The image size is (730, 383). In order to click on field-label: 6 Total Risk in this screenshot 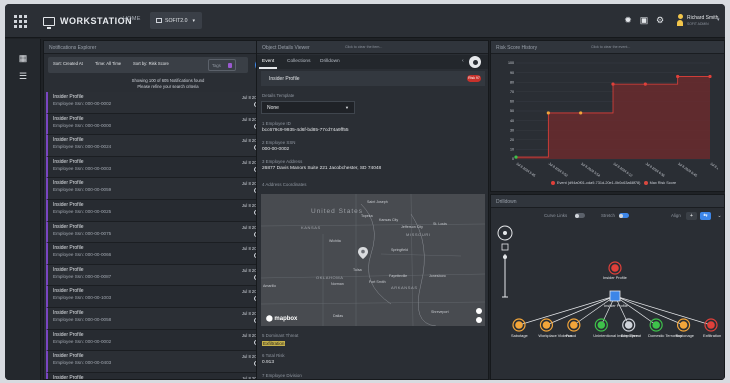, I will do `click(273, 355)`.